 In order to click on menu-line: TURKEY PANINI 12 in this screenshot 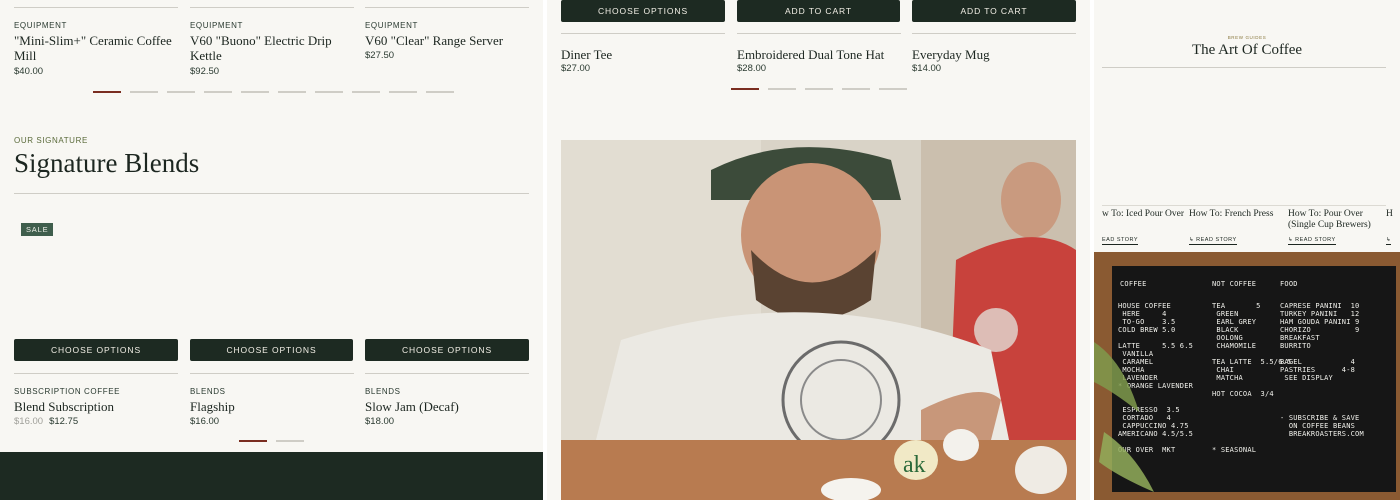, I will do `click(1320, 314)`.